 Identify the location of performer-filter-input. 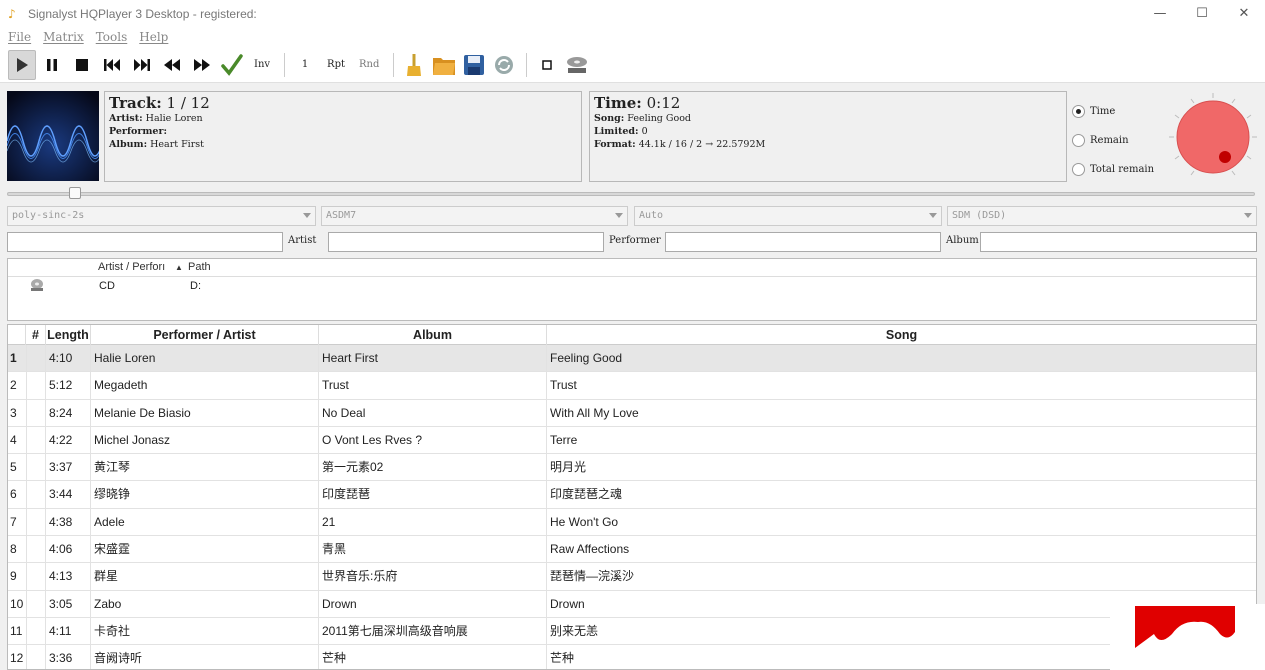
(466, 242).